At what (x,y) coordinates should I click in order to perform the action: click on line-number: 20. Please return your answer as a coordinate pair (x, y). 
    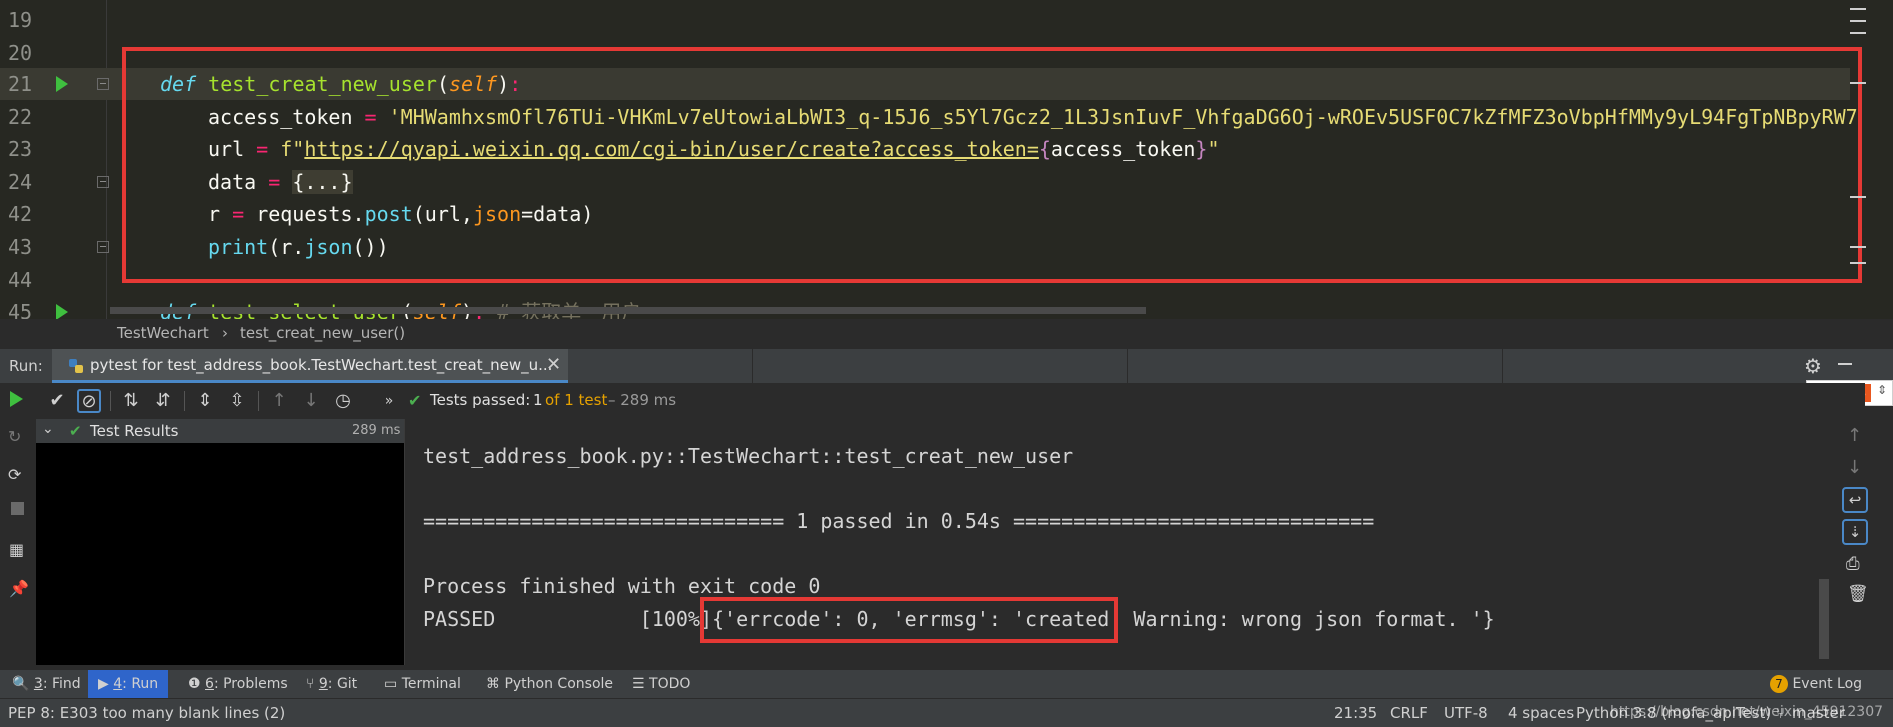
    Looking at the image, I should click on (20, 53).